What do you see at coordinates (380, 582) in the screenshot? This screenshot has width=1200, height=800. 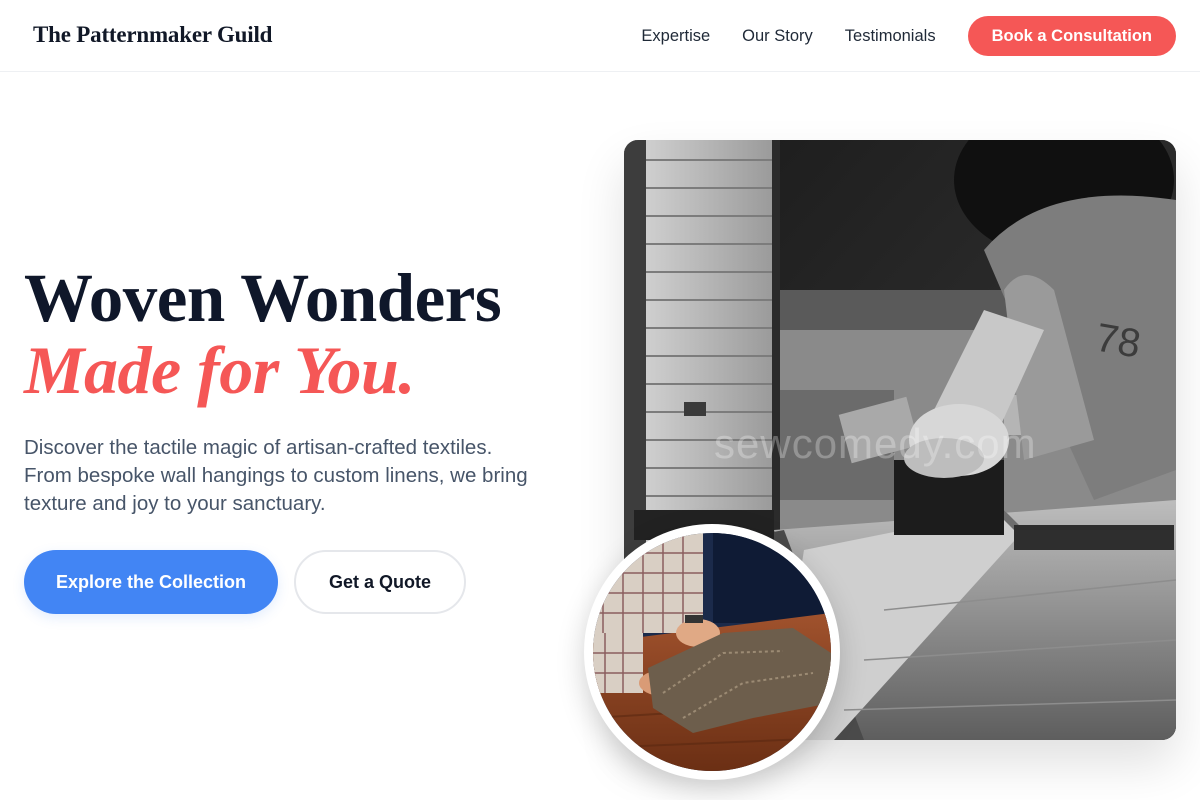 I see `get-quote-button: Get a Quote` at bounding box center [380, 582].